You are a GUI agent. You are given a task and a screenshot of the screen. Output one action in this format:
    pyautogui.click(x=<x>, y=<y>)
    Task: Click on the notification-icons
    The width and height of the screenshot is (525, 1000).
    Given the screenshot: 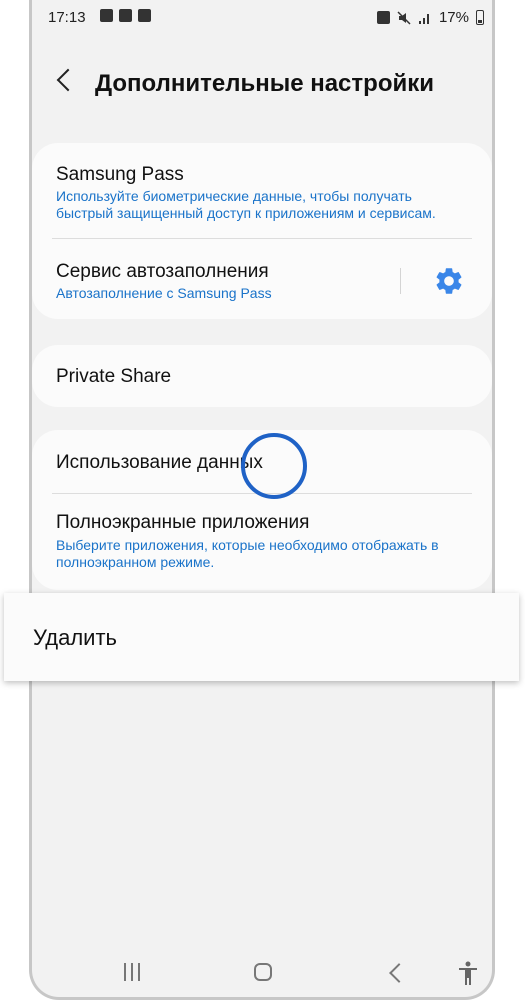 What is the action you would take?
    pyautogui.click(x=125, y=15)
    